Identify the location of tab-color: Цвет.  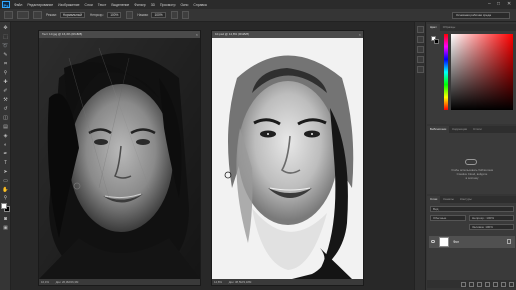
(433, 27).